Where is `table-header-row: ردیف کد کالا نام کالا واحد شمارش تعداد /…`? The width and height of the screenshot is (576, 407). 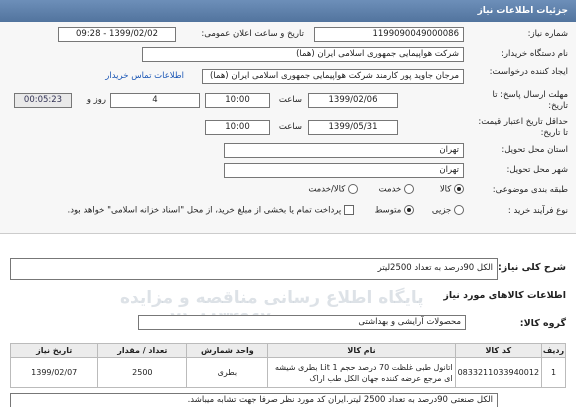 table-header-row: ردیف کد کالا نام کالا واحد شمارش تعداد /… is located at coordinates (287, 350).